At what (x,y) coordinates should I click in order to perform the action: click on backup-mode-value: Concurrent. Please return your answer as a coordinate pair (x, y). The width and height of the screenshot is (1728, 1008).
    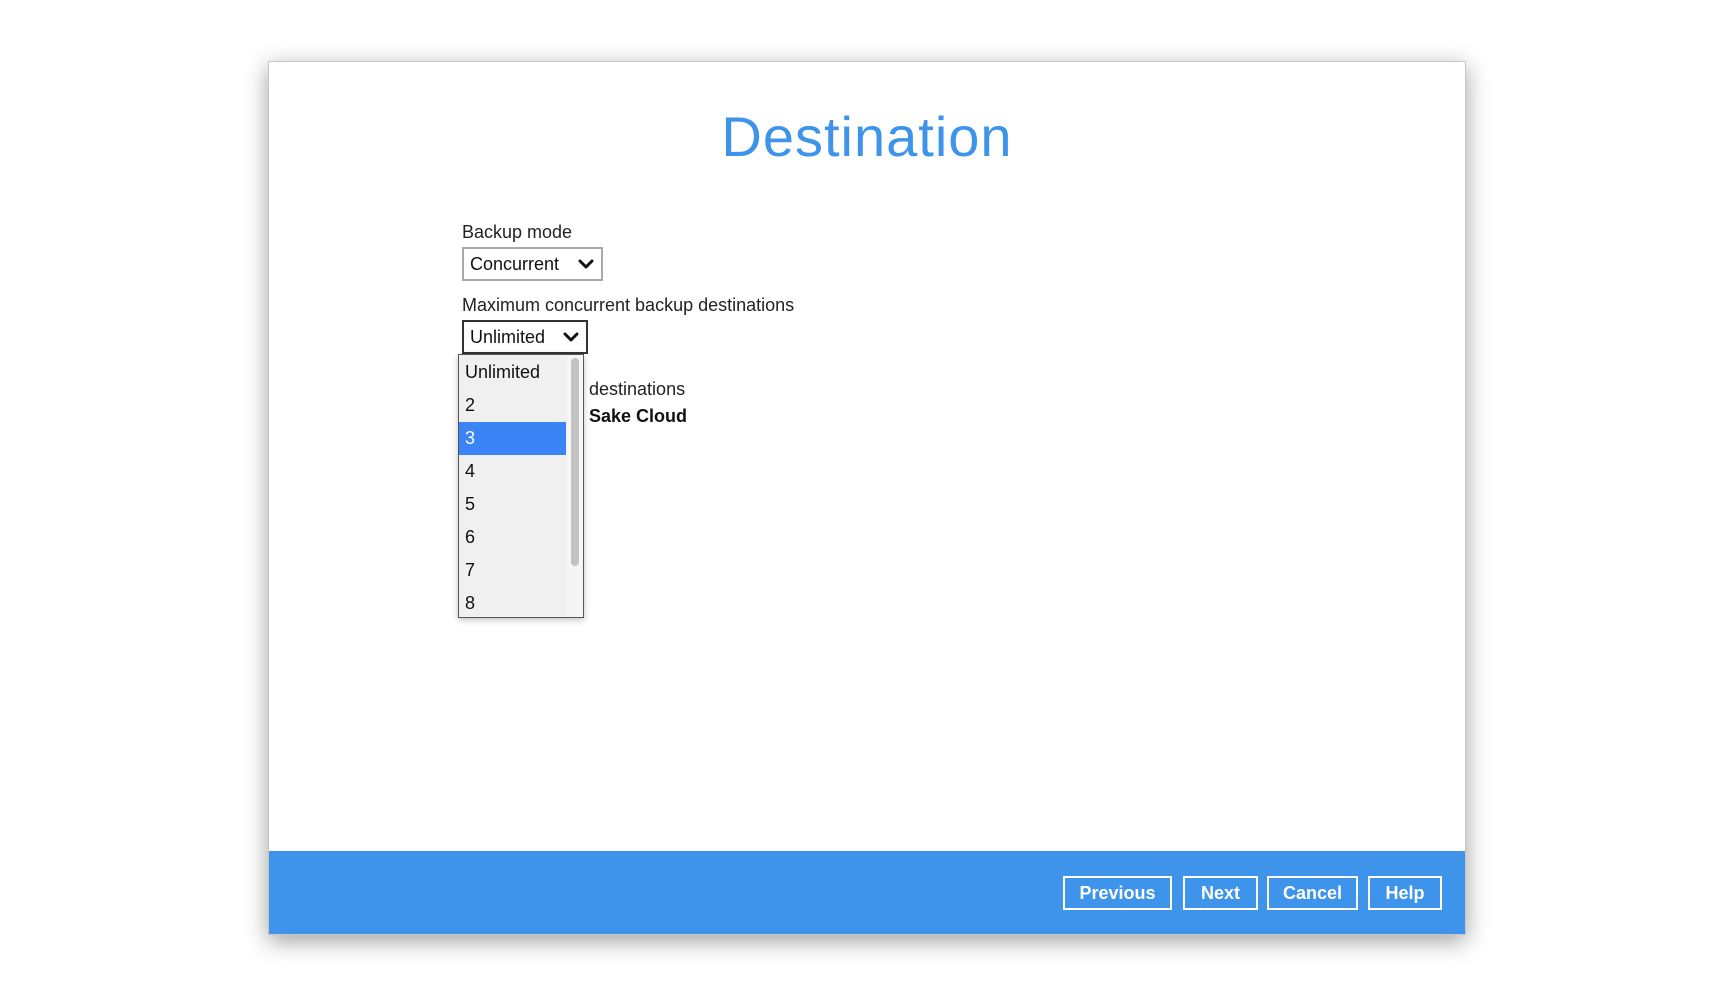
    Looking at the image, I should click on (515, 263).